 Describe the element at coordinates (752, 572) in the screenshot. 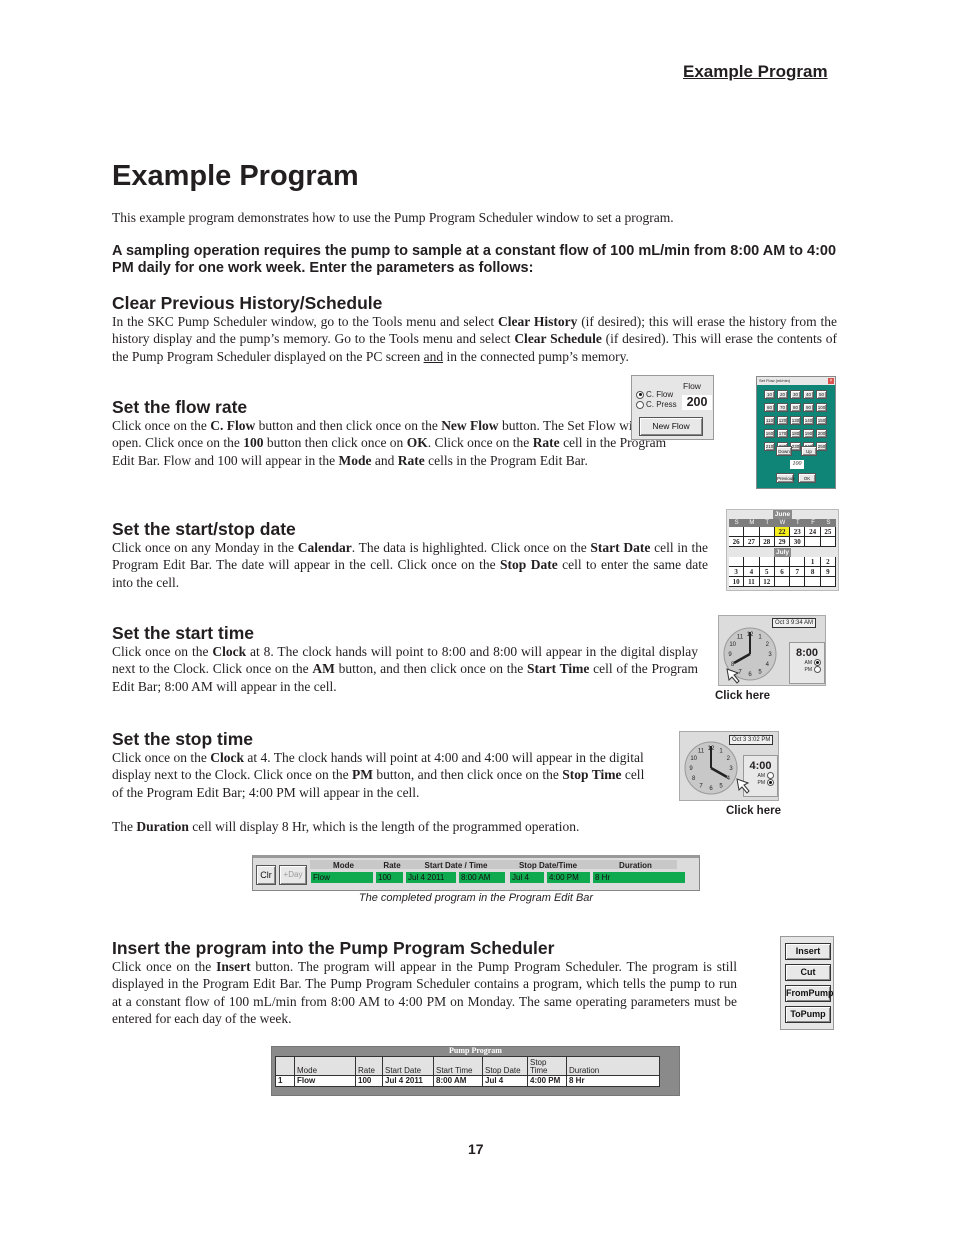

I see `calendar-day: 4` at that location.